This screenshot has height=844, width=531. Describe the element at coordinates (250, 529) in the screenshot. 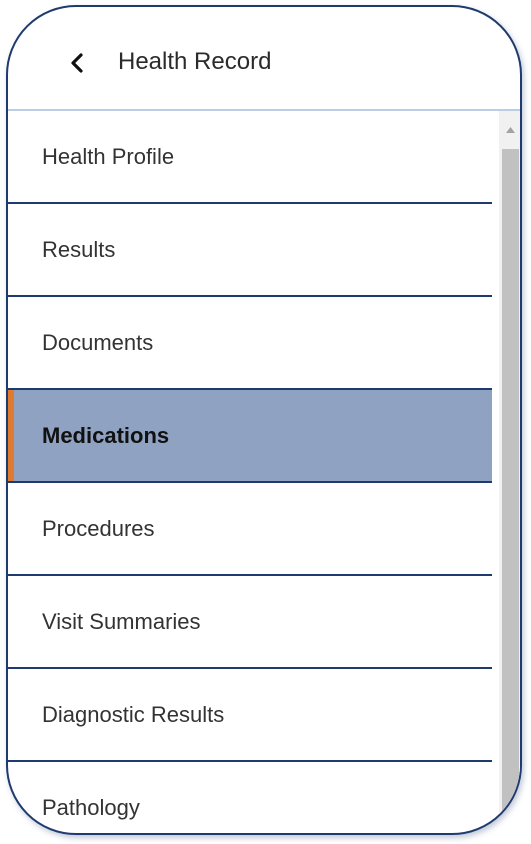

I see `nav-item-procedures: Procedures` at that location.